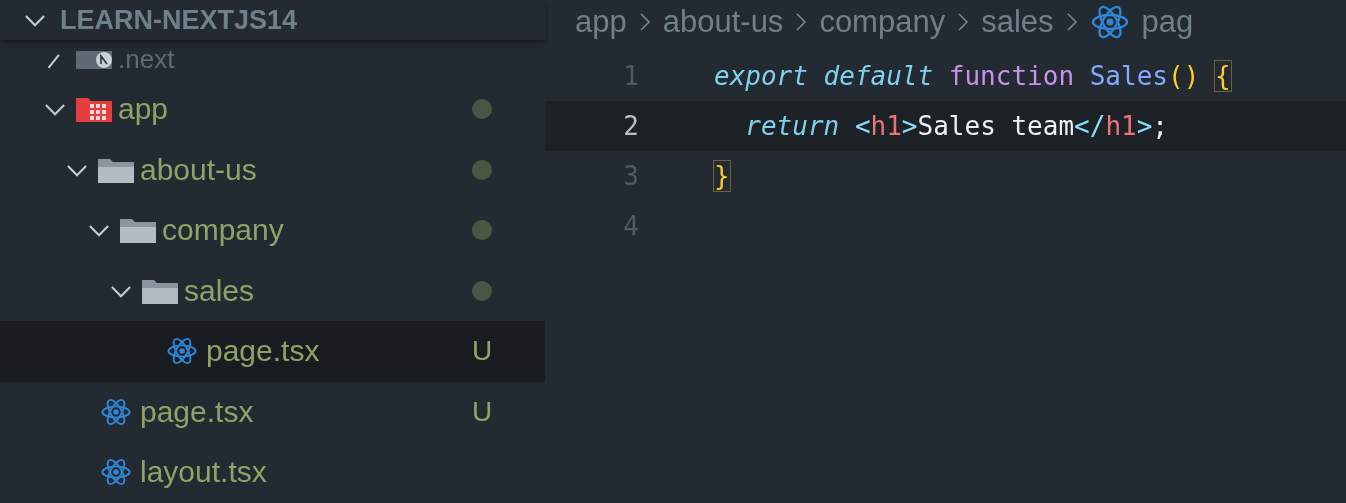 The height and width of the screenshot is (503, 1346). I want to click on file-tree-item: company, so click(272, 230).